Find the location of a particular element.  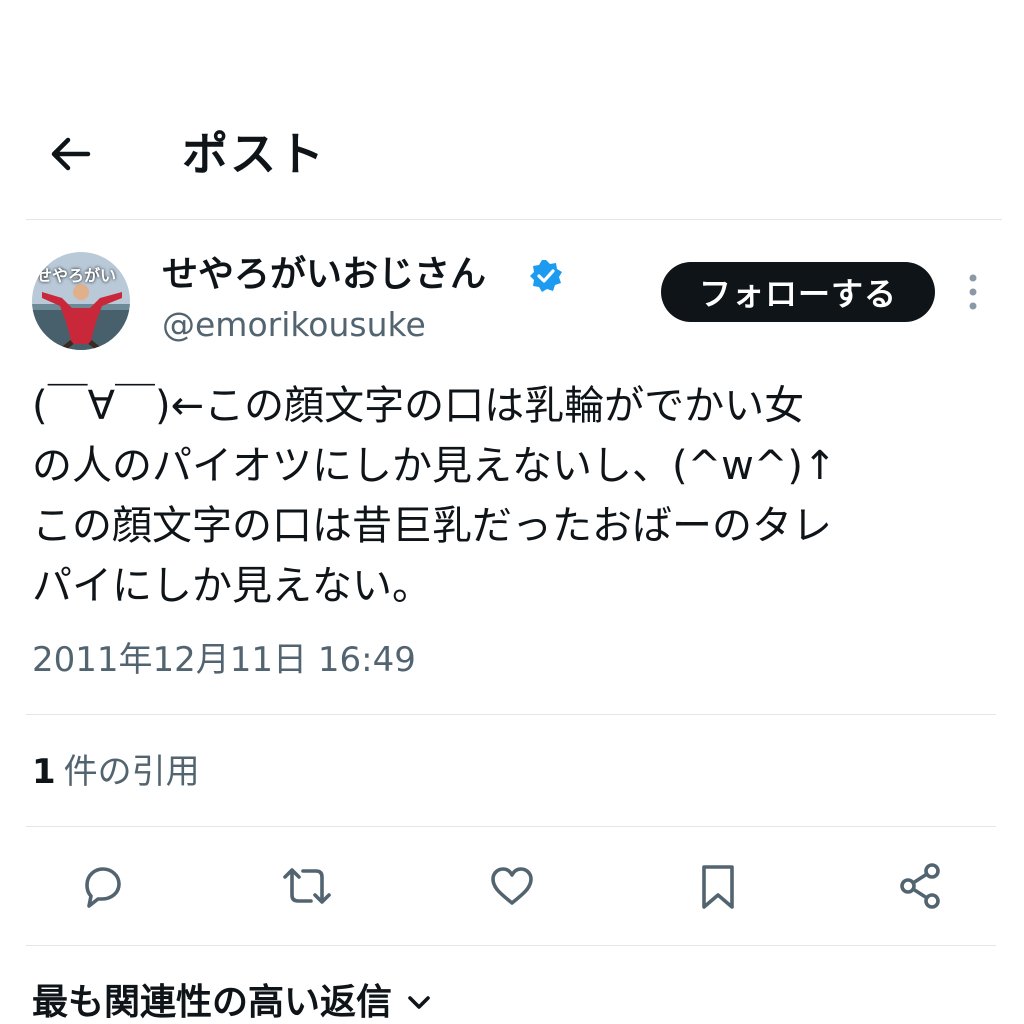

arrow-left-icon is located at coordinates (71, 154).